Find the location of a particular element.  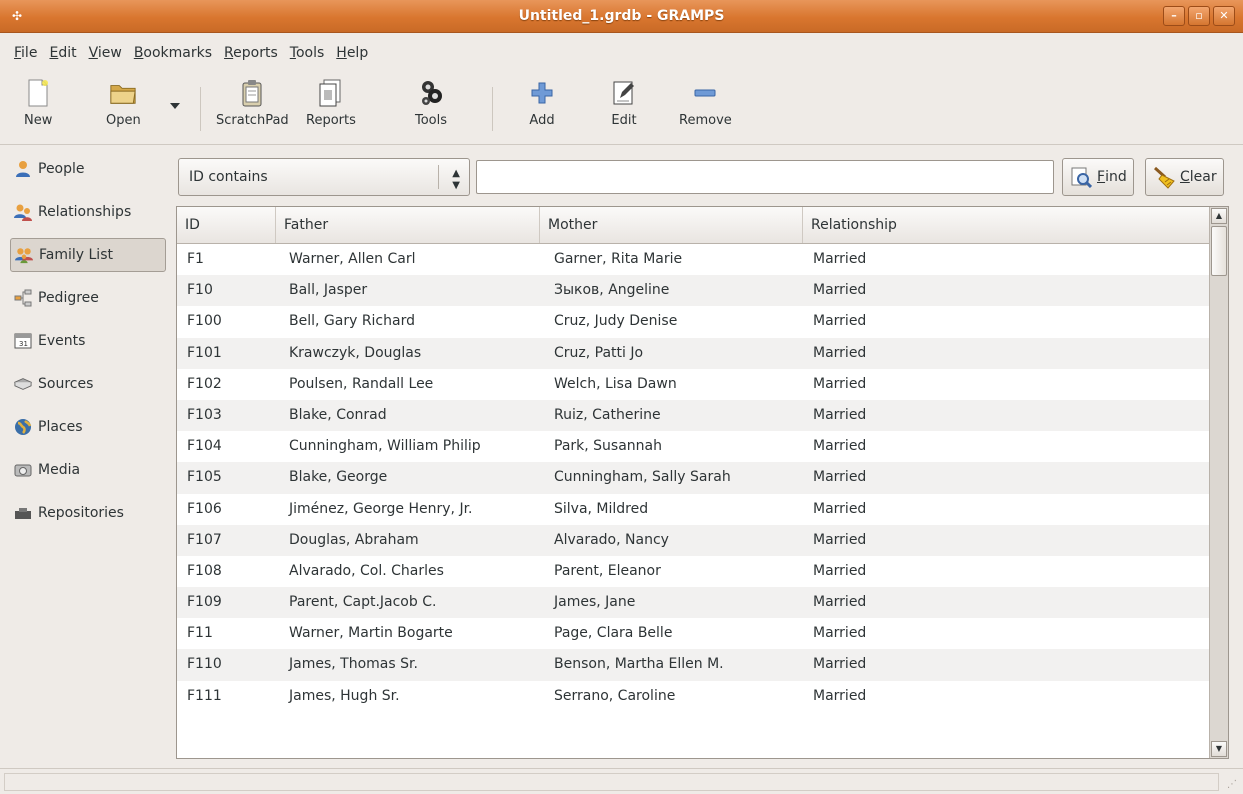

edit-button: Edit is located at coordinates (624, 103).